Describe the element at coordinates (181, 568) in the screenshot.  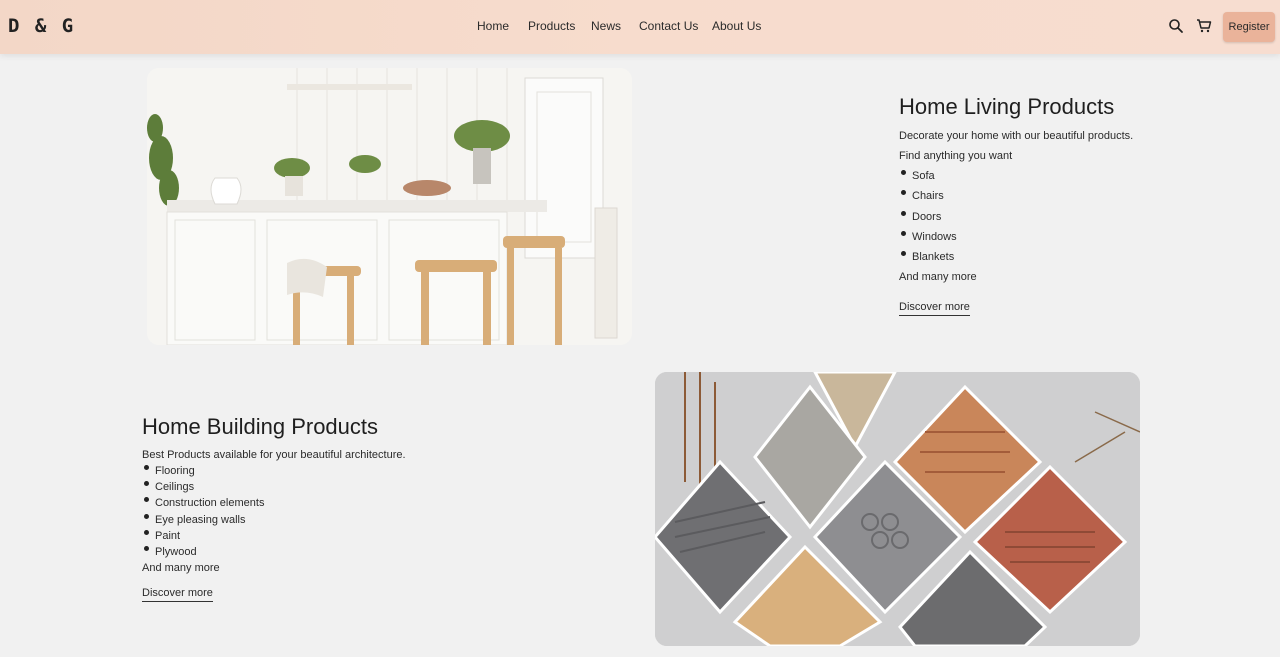
I see `home-building-outro: And many more` at that location.